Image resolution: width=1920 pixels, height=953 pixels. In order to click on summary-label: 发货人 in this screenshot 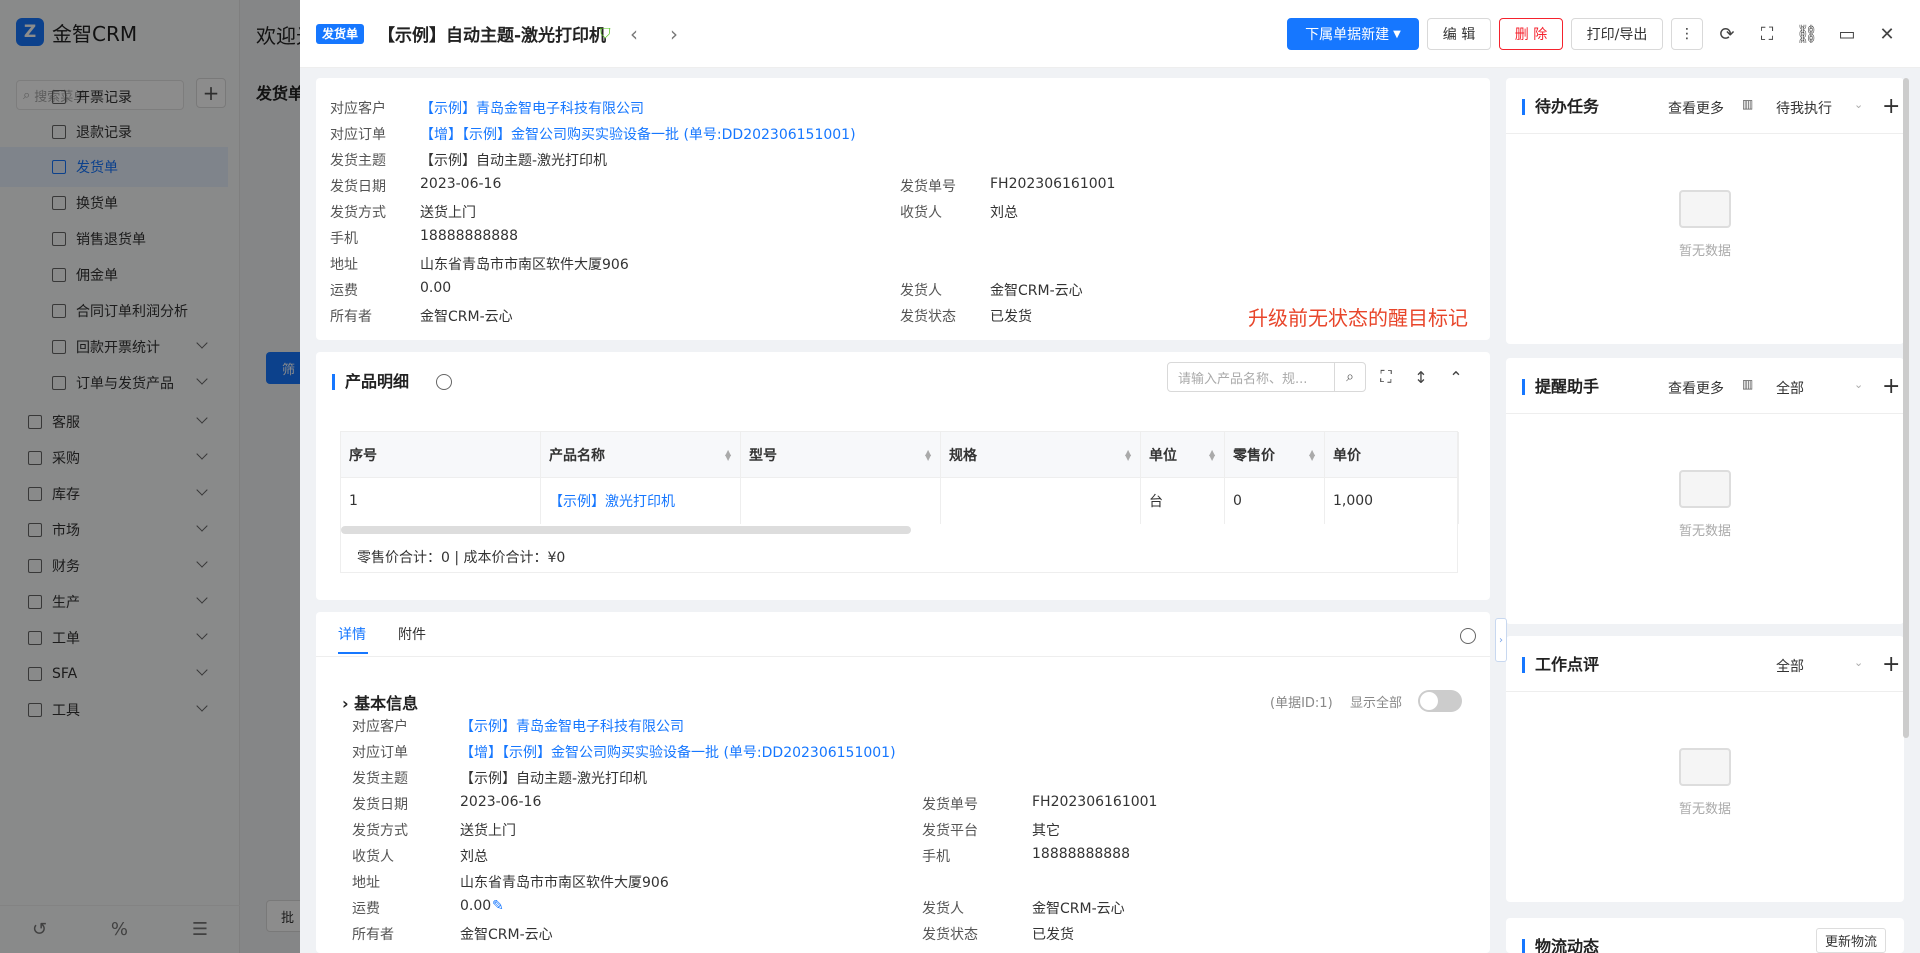, I will do `click(921, 291)`.